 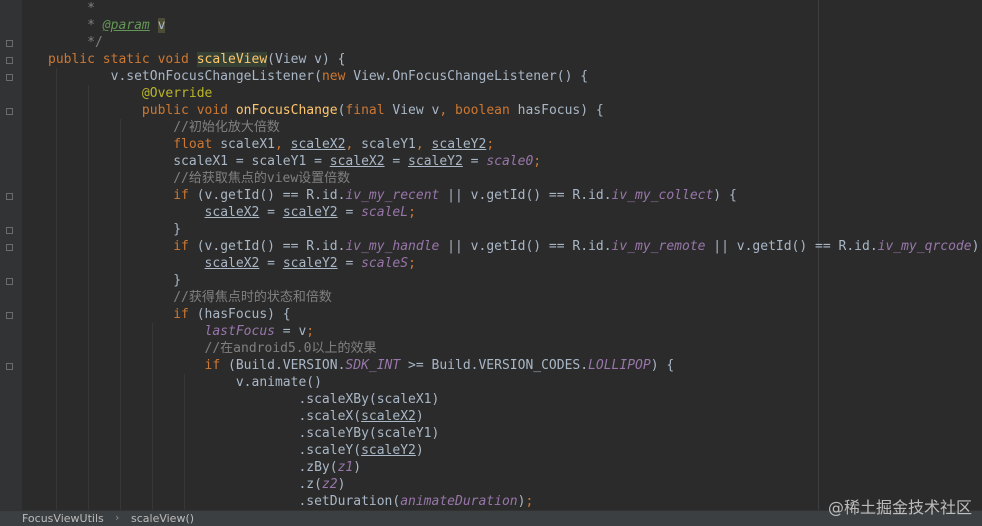 What do you see at coordinates (515, 314) in the screenshot?
I see `code-line: if (hasFocus) {` at bounding box center [515, 314].